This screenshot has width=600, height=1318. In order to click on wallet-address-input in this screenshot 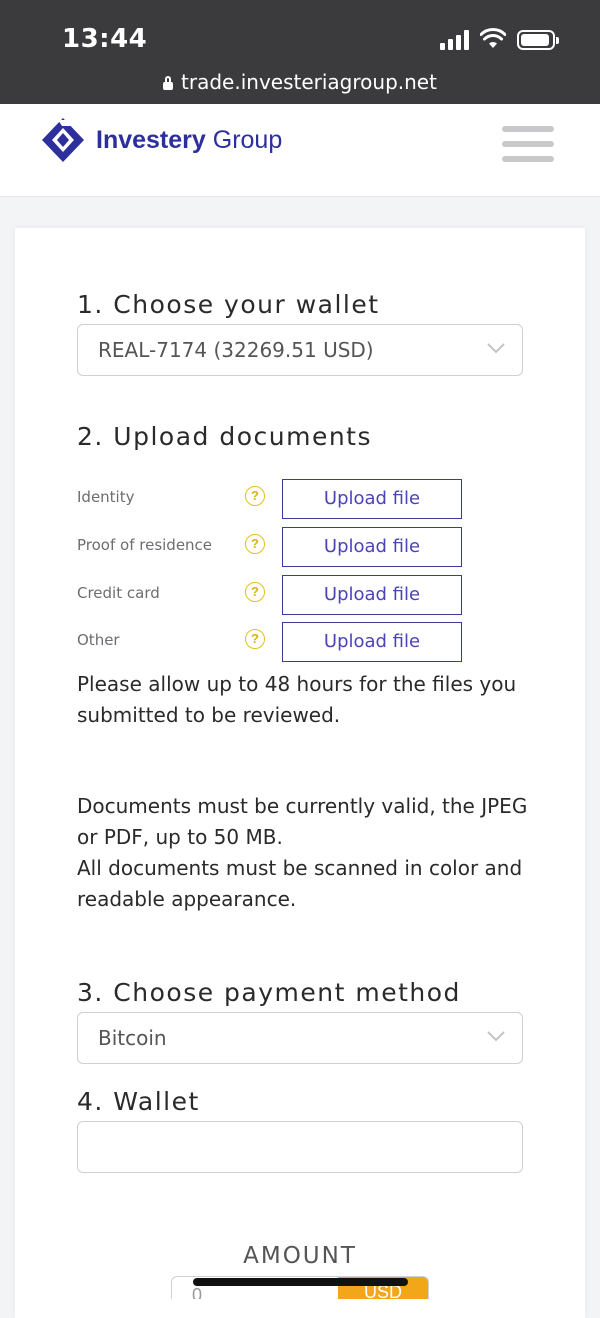, I will do `click(300, 1147)`.